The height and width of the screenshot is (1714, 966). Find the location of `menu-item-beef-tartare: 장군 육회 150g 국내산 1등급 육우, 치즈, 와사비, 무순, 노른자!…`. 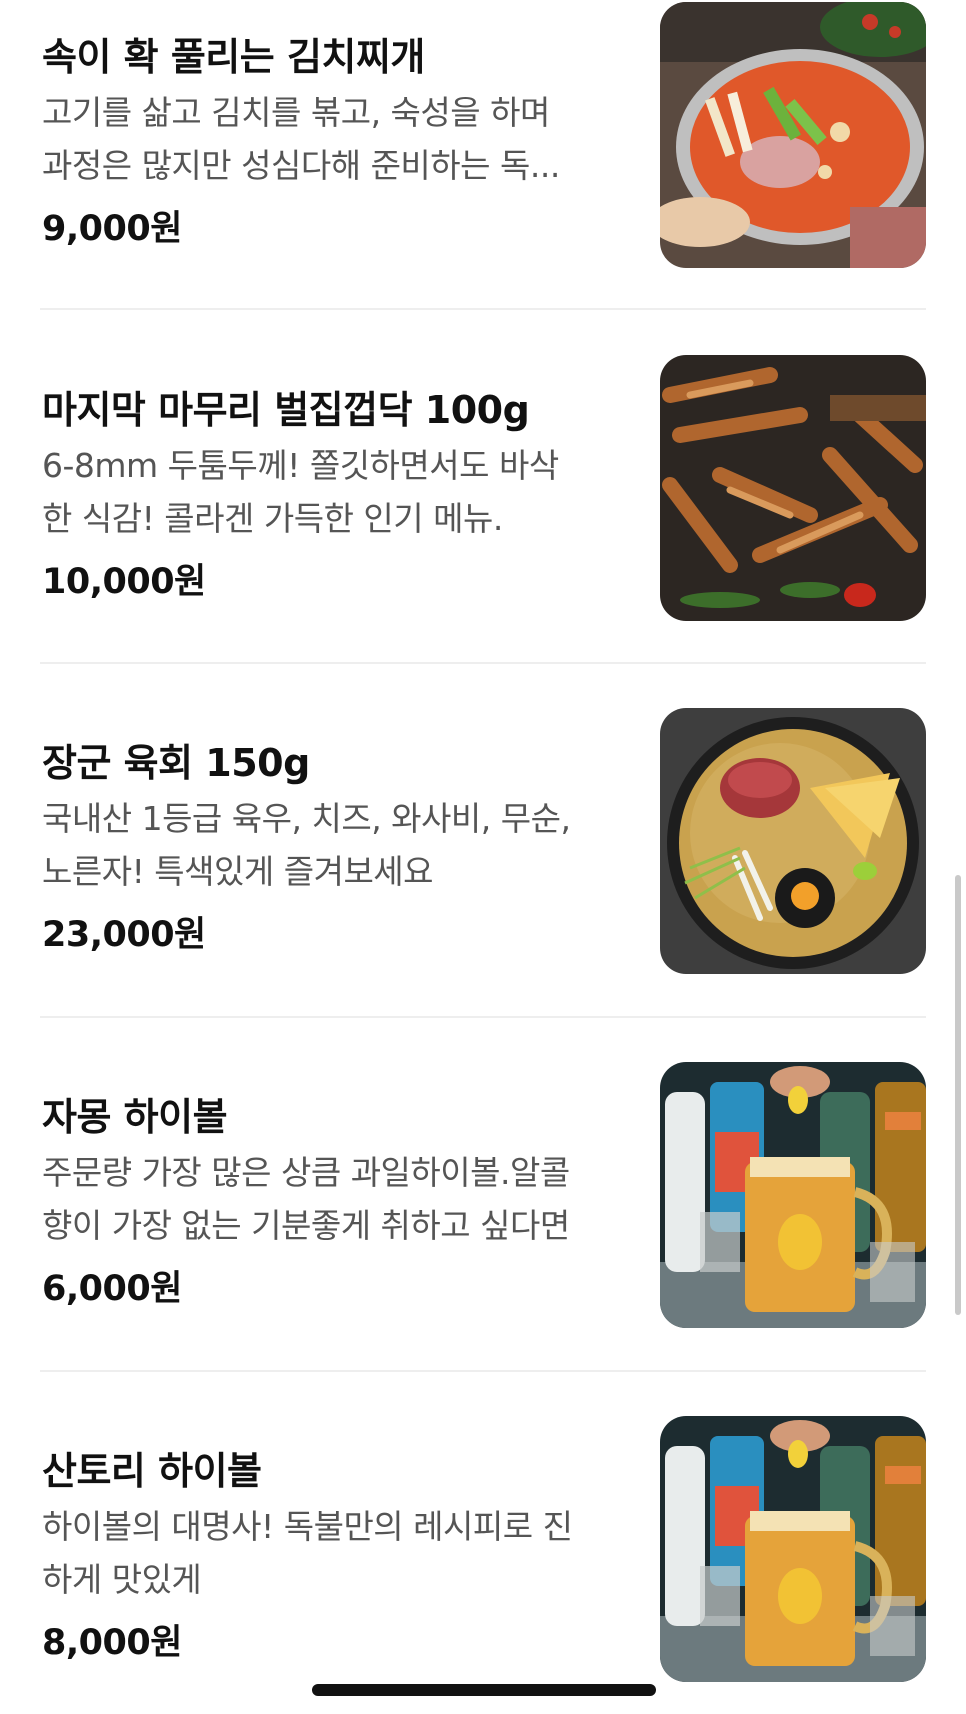

menu-item-beef-tartare: 장군 육회 150g 국내산 1등급 육우, 치즈, 와사비, 무순, 노른자!… is located at coordinates (483, 843).